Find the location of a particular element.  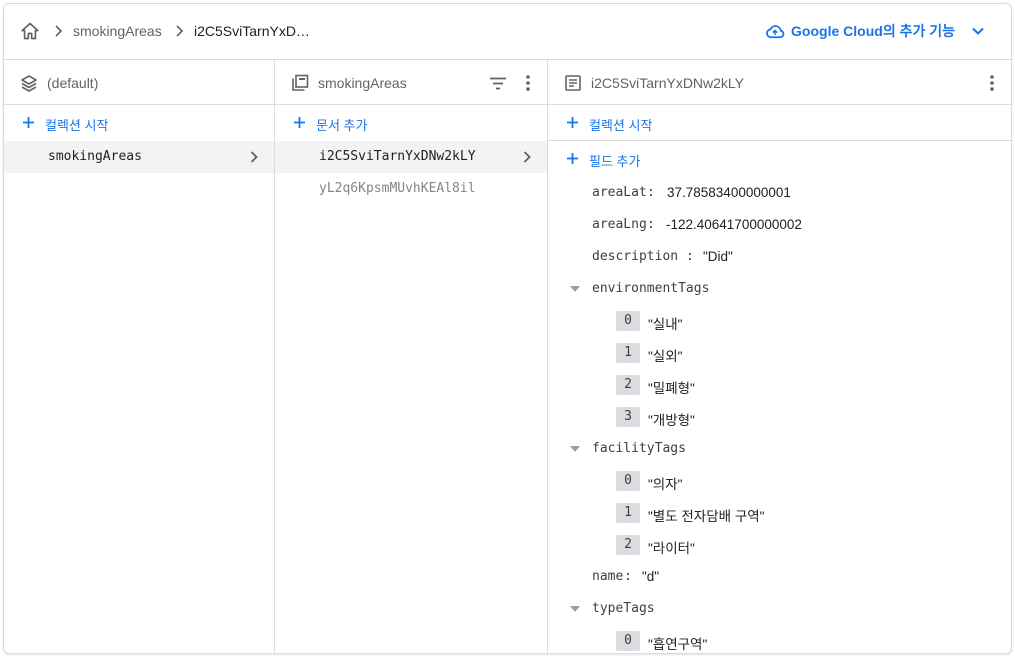

chevron-down-icon is located at coordinates (978, 31).